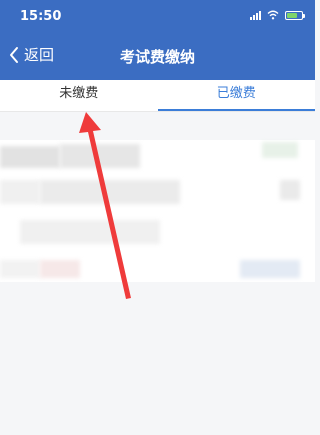 The width and height of the screenshot is (320, 435). Describe the element at coordinates (79, 95) in the screenshot. I see `tab-unpaid: 未缴费` at that location.